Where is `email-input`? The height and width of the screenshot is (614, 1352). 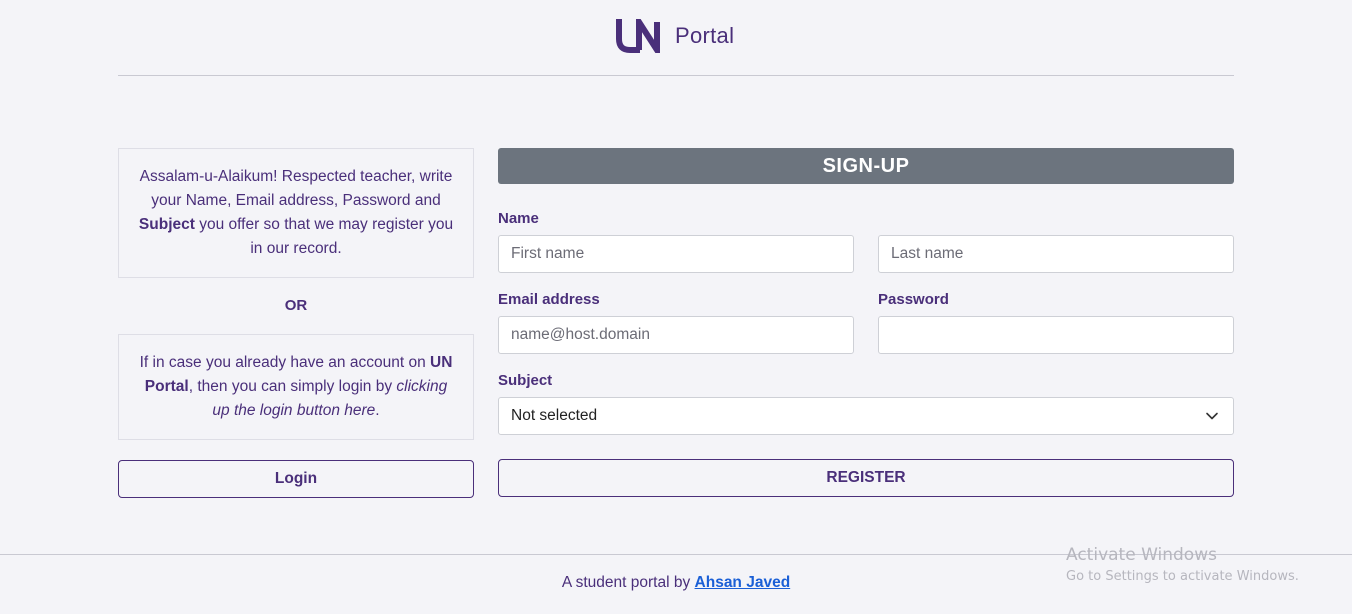
email-input is located at coordinates (676, 335).